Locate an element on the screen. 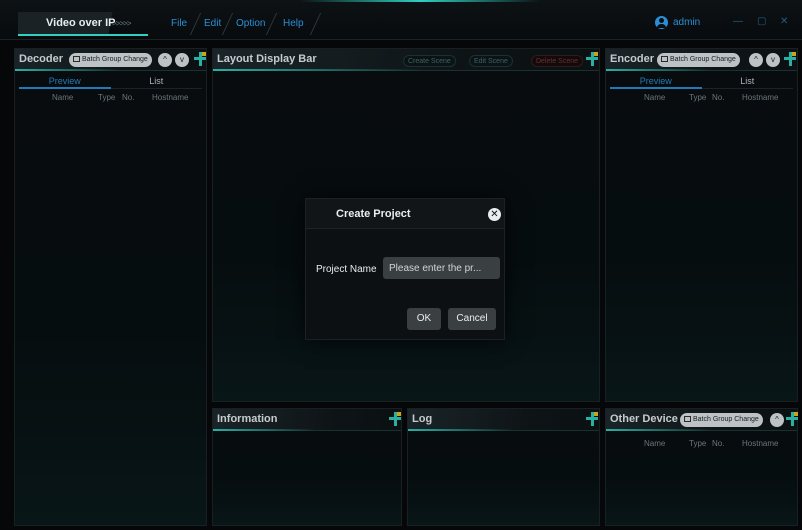 The height and width of the screenshot is (530, 802). cancel-button: Cancel is located at coordinates (472, 319).